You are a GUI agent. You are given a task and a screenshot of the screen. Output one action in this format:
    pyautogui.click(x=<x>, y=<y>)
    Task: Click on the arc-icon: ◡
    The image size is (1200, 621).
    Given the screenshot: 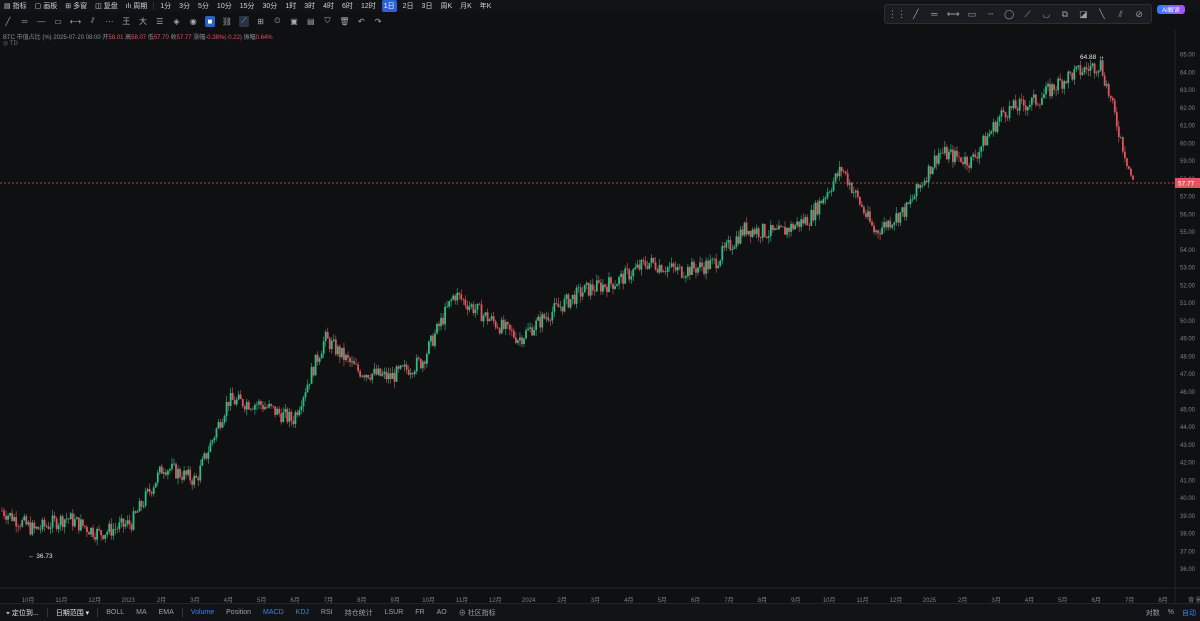 What is the action you would take?
    pyautogui.click(x=1046, y=14)
    